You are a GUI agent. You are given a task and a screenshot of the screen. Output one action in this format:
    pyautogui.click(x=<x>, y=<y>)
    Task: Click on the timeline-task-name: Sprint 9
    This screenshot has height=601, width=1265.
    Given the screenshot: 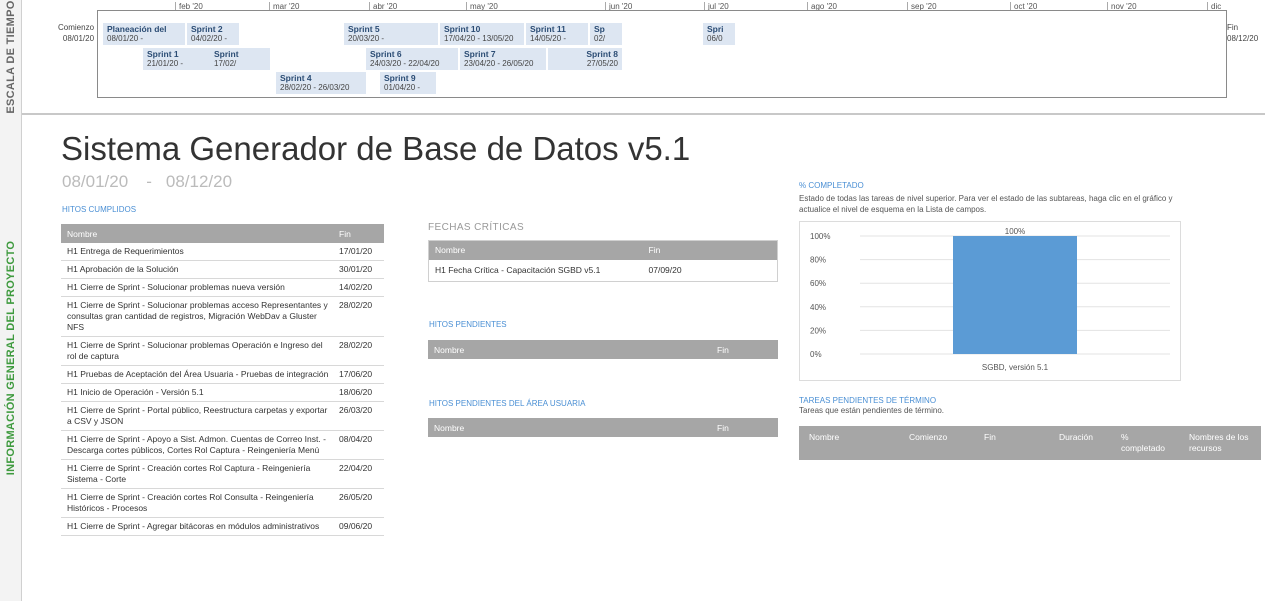 What is the action you would take?
    pyautogui.click(x=400, y=78)
    